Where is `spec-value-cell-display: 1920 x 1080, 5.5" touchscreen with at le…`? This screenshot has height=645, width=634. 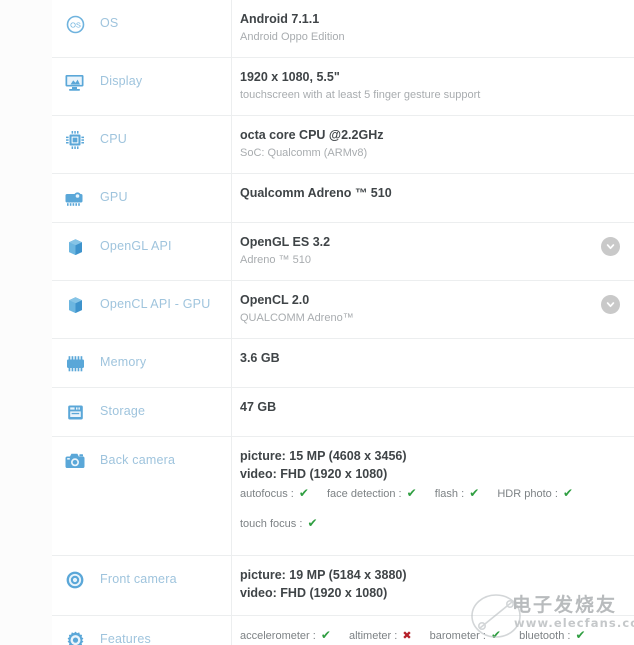
spec-value-cell-display: 1920 x 1080, 5.5" touchscreen with at le… is located at coordinates (433, 86).